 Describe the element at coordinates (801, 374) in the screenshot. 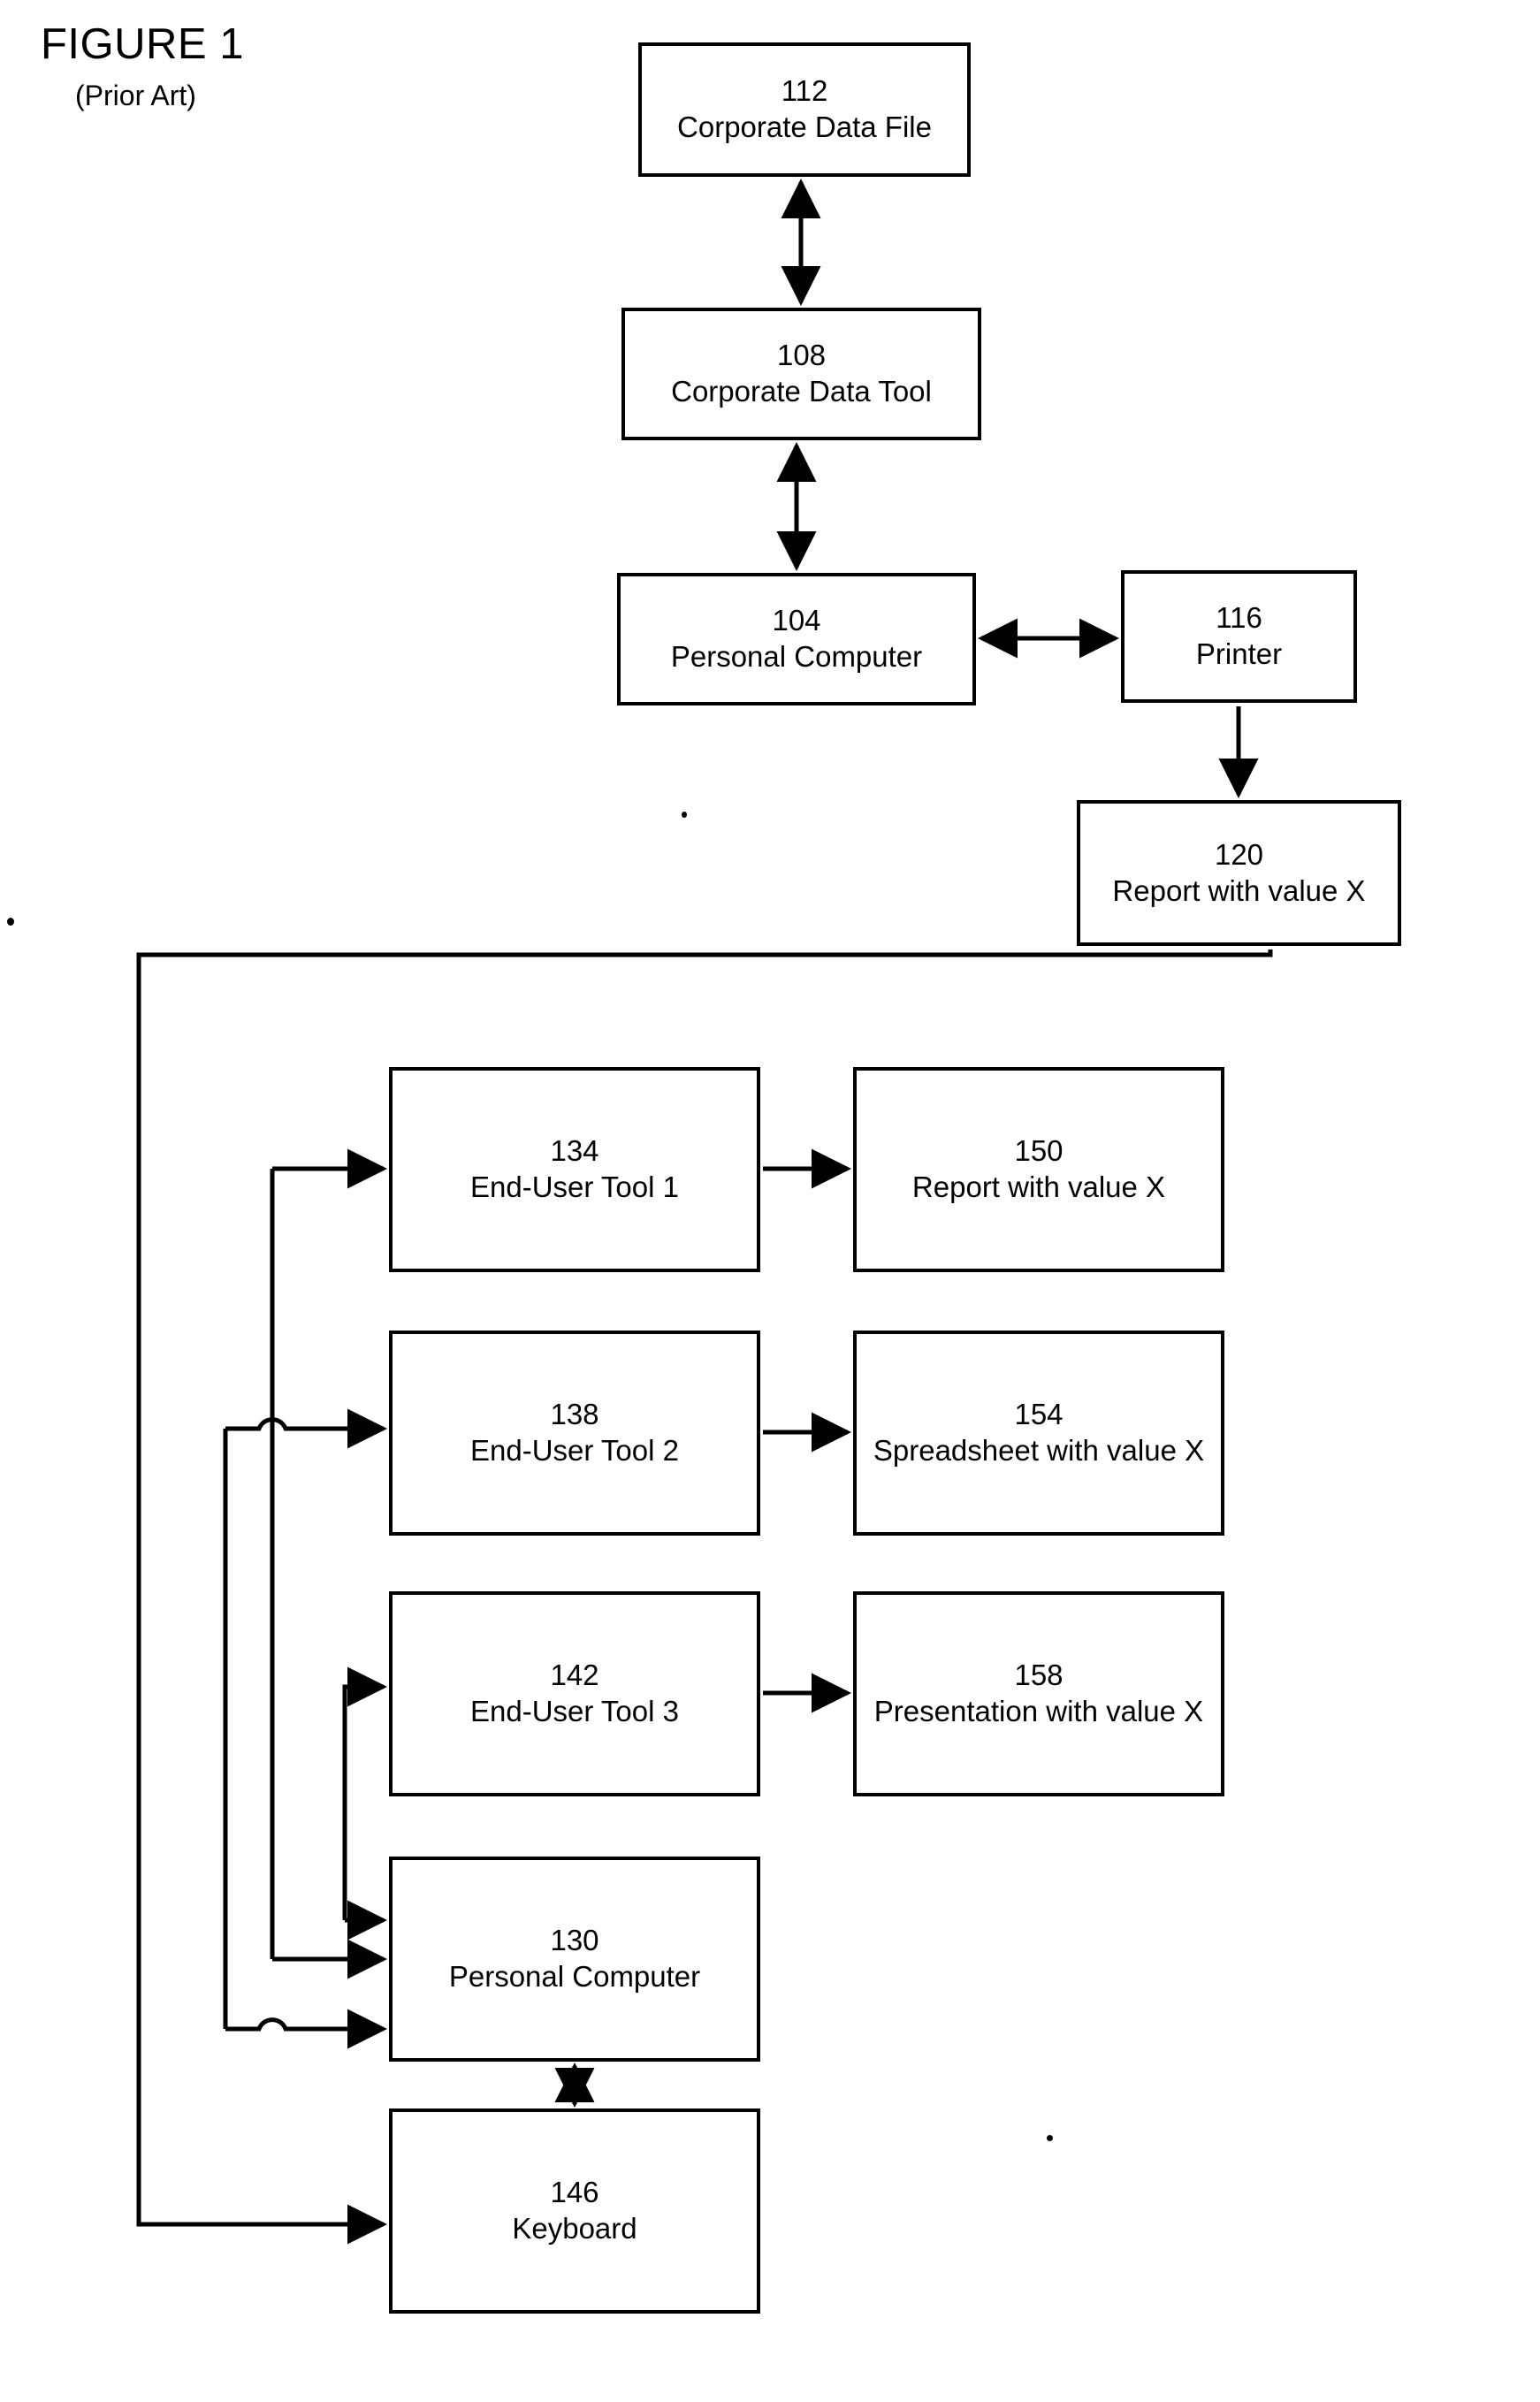

I see `node-108: 108 Corporate Data Tool` at that location.